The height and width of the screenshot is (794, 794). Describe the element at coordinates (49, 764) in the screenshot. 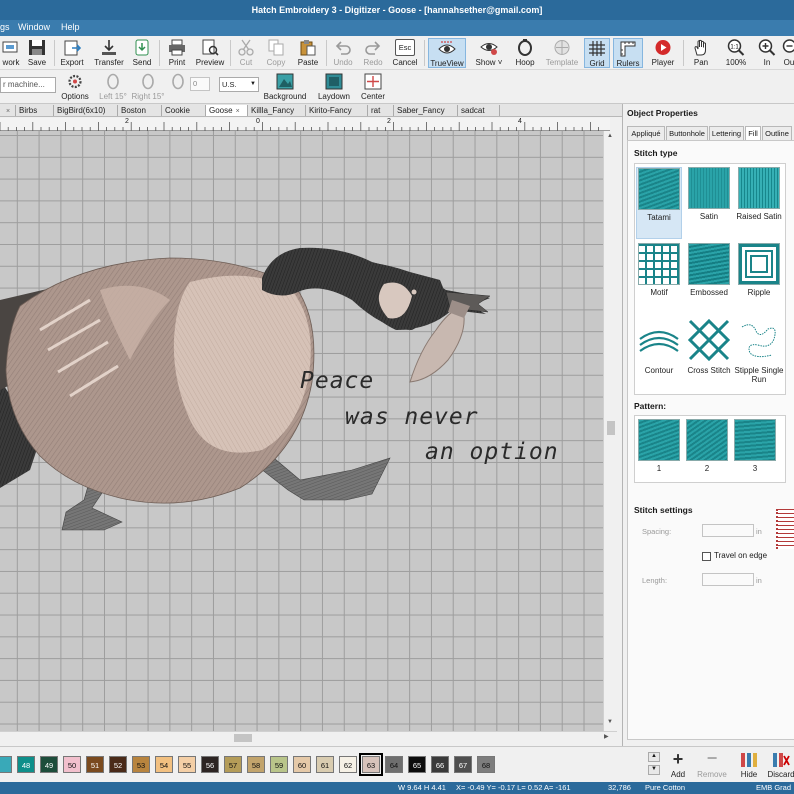

I see `thread-color-chip: 49` at that location.